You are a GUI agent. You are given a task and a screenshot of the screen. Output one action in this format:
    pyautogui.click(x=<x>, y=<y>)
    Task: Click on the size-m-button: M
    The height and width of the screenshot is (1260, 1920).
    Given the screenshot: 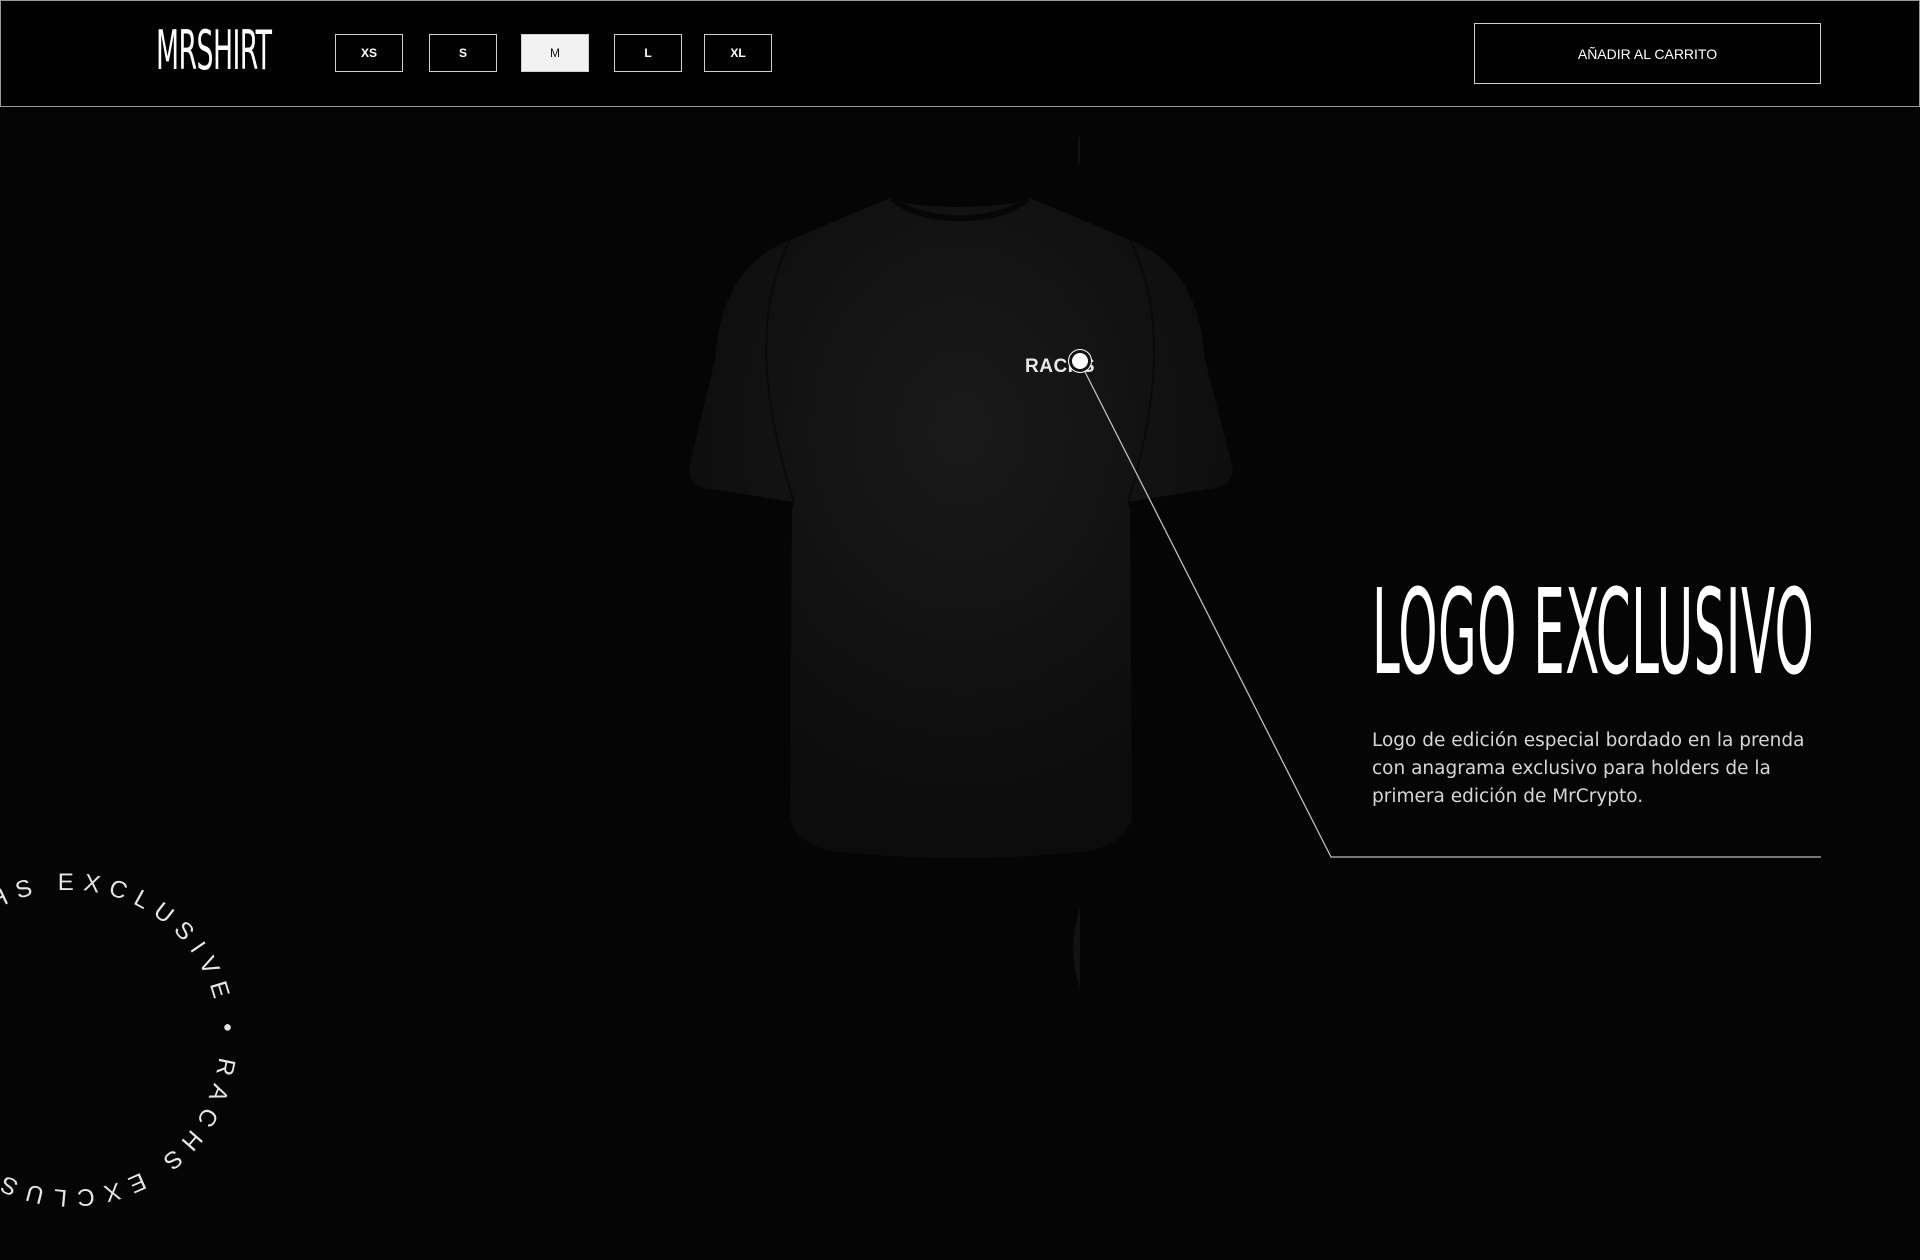 What is the action you would take?
    pyautogui.click(x=555, y=53)
    